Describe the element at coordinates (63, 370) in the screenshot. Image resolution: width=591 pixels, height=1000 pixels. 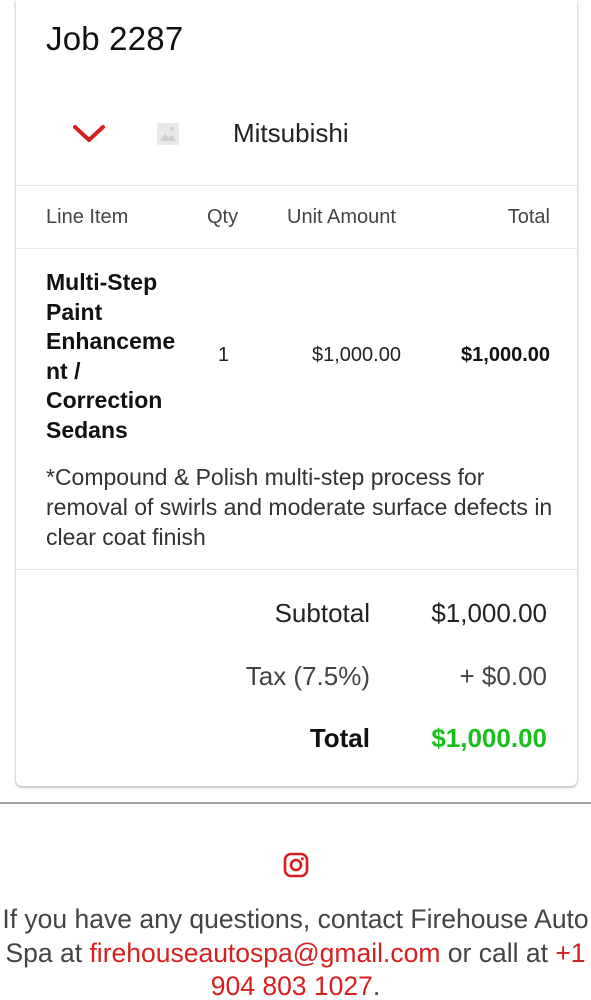
I see `line-item-name-line: nt /` at that location.